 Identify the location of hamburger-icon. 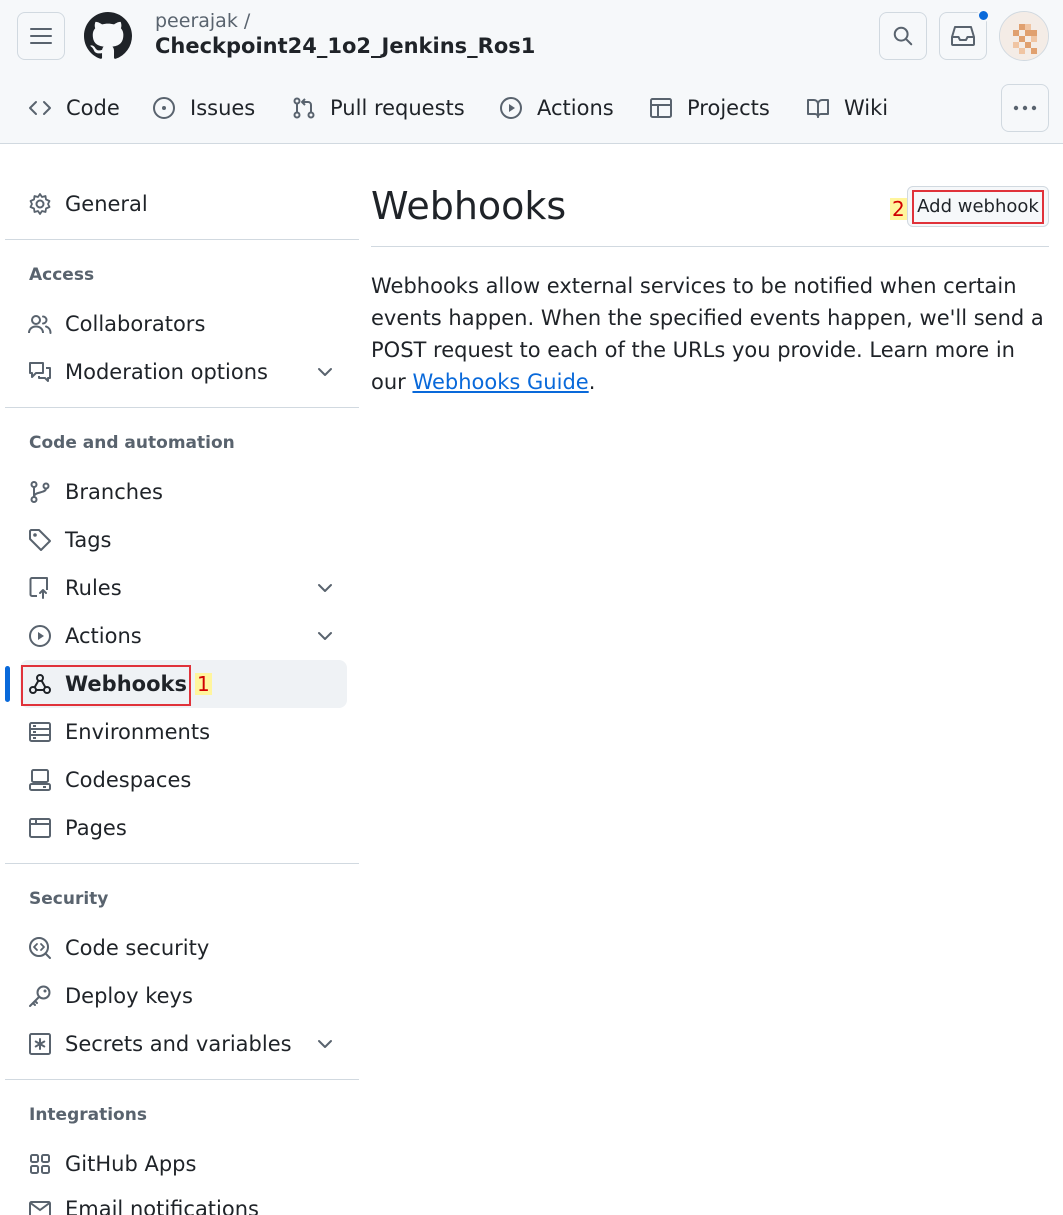
(41, 36).